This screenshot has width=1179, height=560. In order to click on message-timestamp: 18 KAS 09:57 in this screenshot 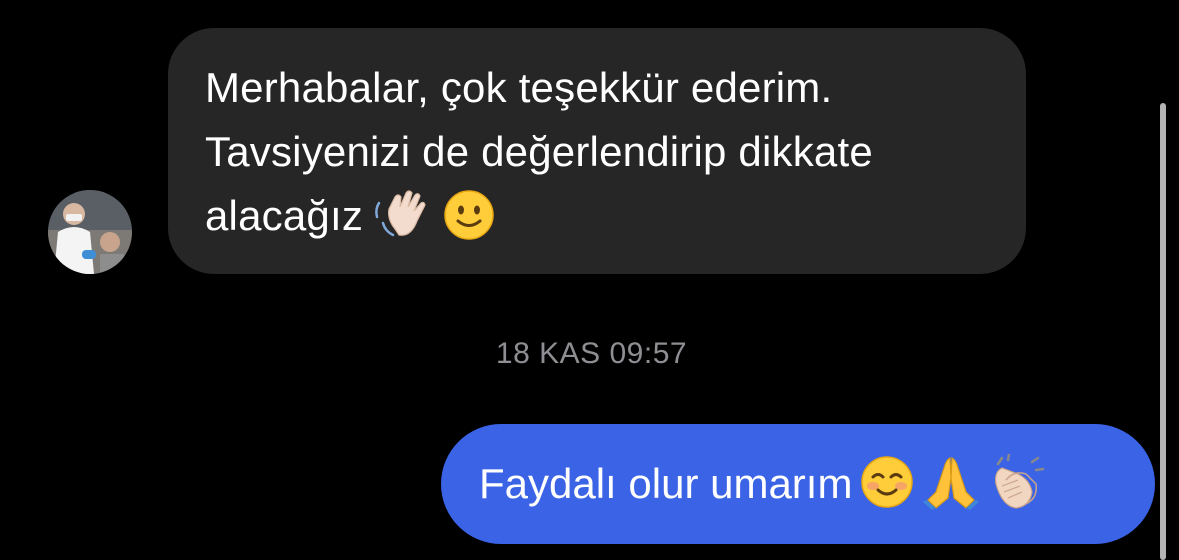, I will do `click(591, 353)`.